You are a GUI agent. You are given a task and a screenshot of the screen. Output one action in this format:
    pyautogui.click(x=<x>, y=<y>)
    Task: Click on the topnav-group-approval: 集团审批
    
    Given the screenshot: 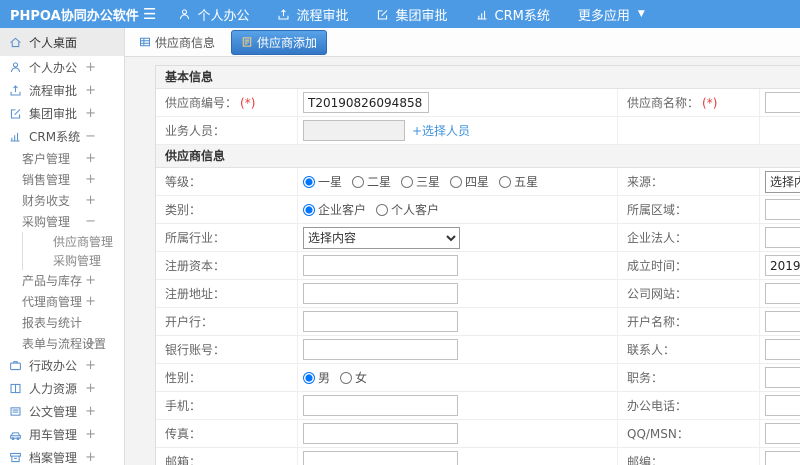 What is the action you would take?
    pyautogui.click(x=412, y=14)
    